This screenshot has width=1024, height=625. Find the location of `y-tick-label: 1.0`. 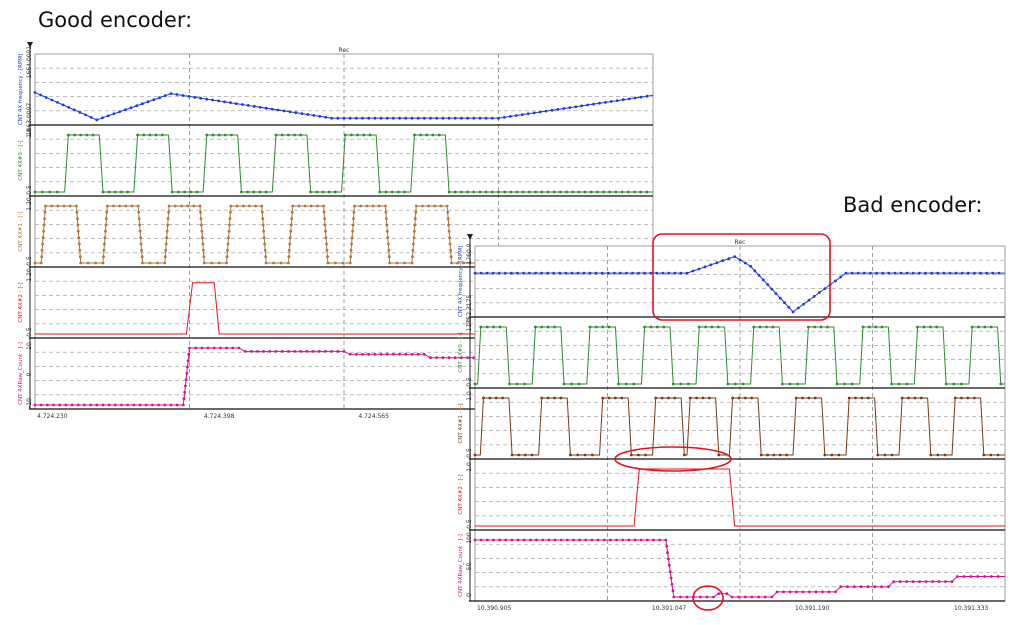

y-tick-label: 1.0 is located at coordinates (469, 467).